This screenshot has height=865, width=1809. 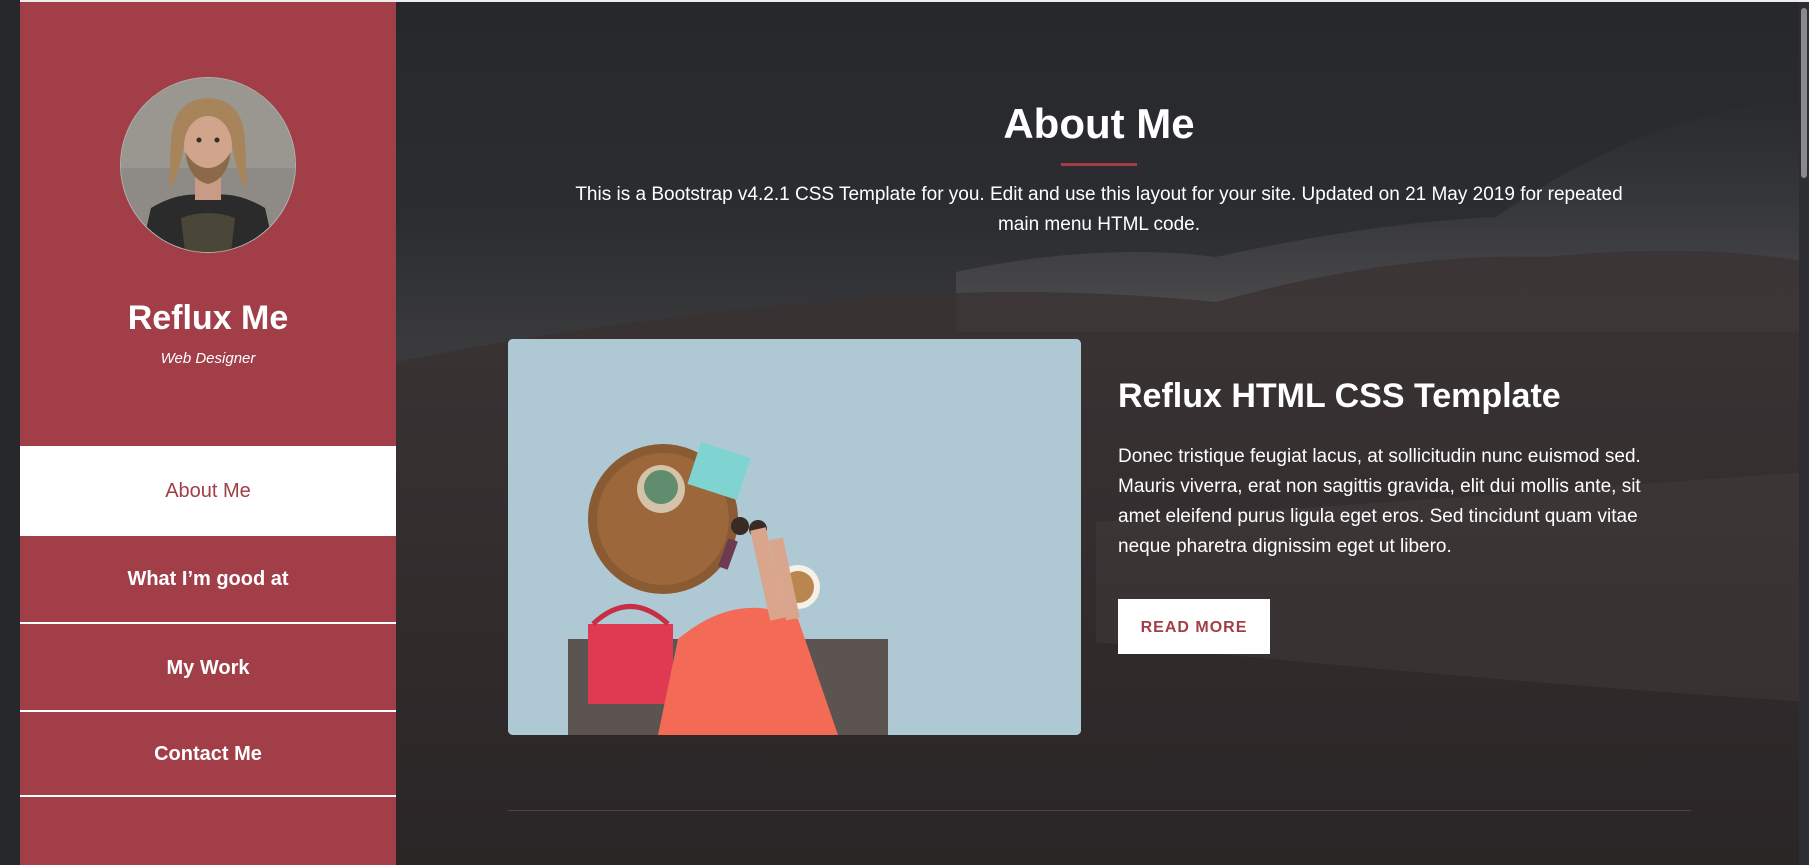 What do you see at coordinates (1099, 123) in the screenshot?
I see `page-title: About Me` at bounding box center [1099, 123].